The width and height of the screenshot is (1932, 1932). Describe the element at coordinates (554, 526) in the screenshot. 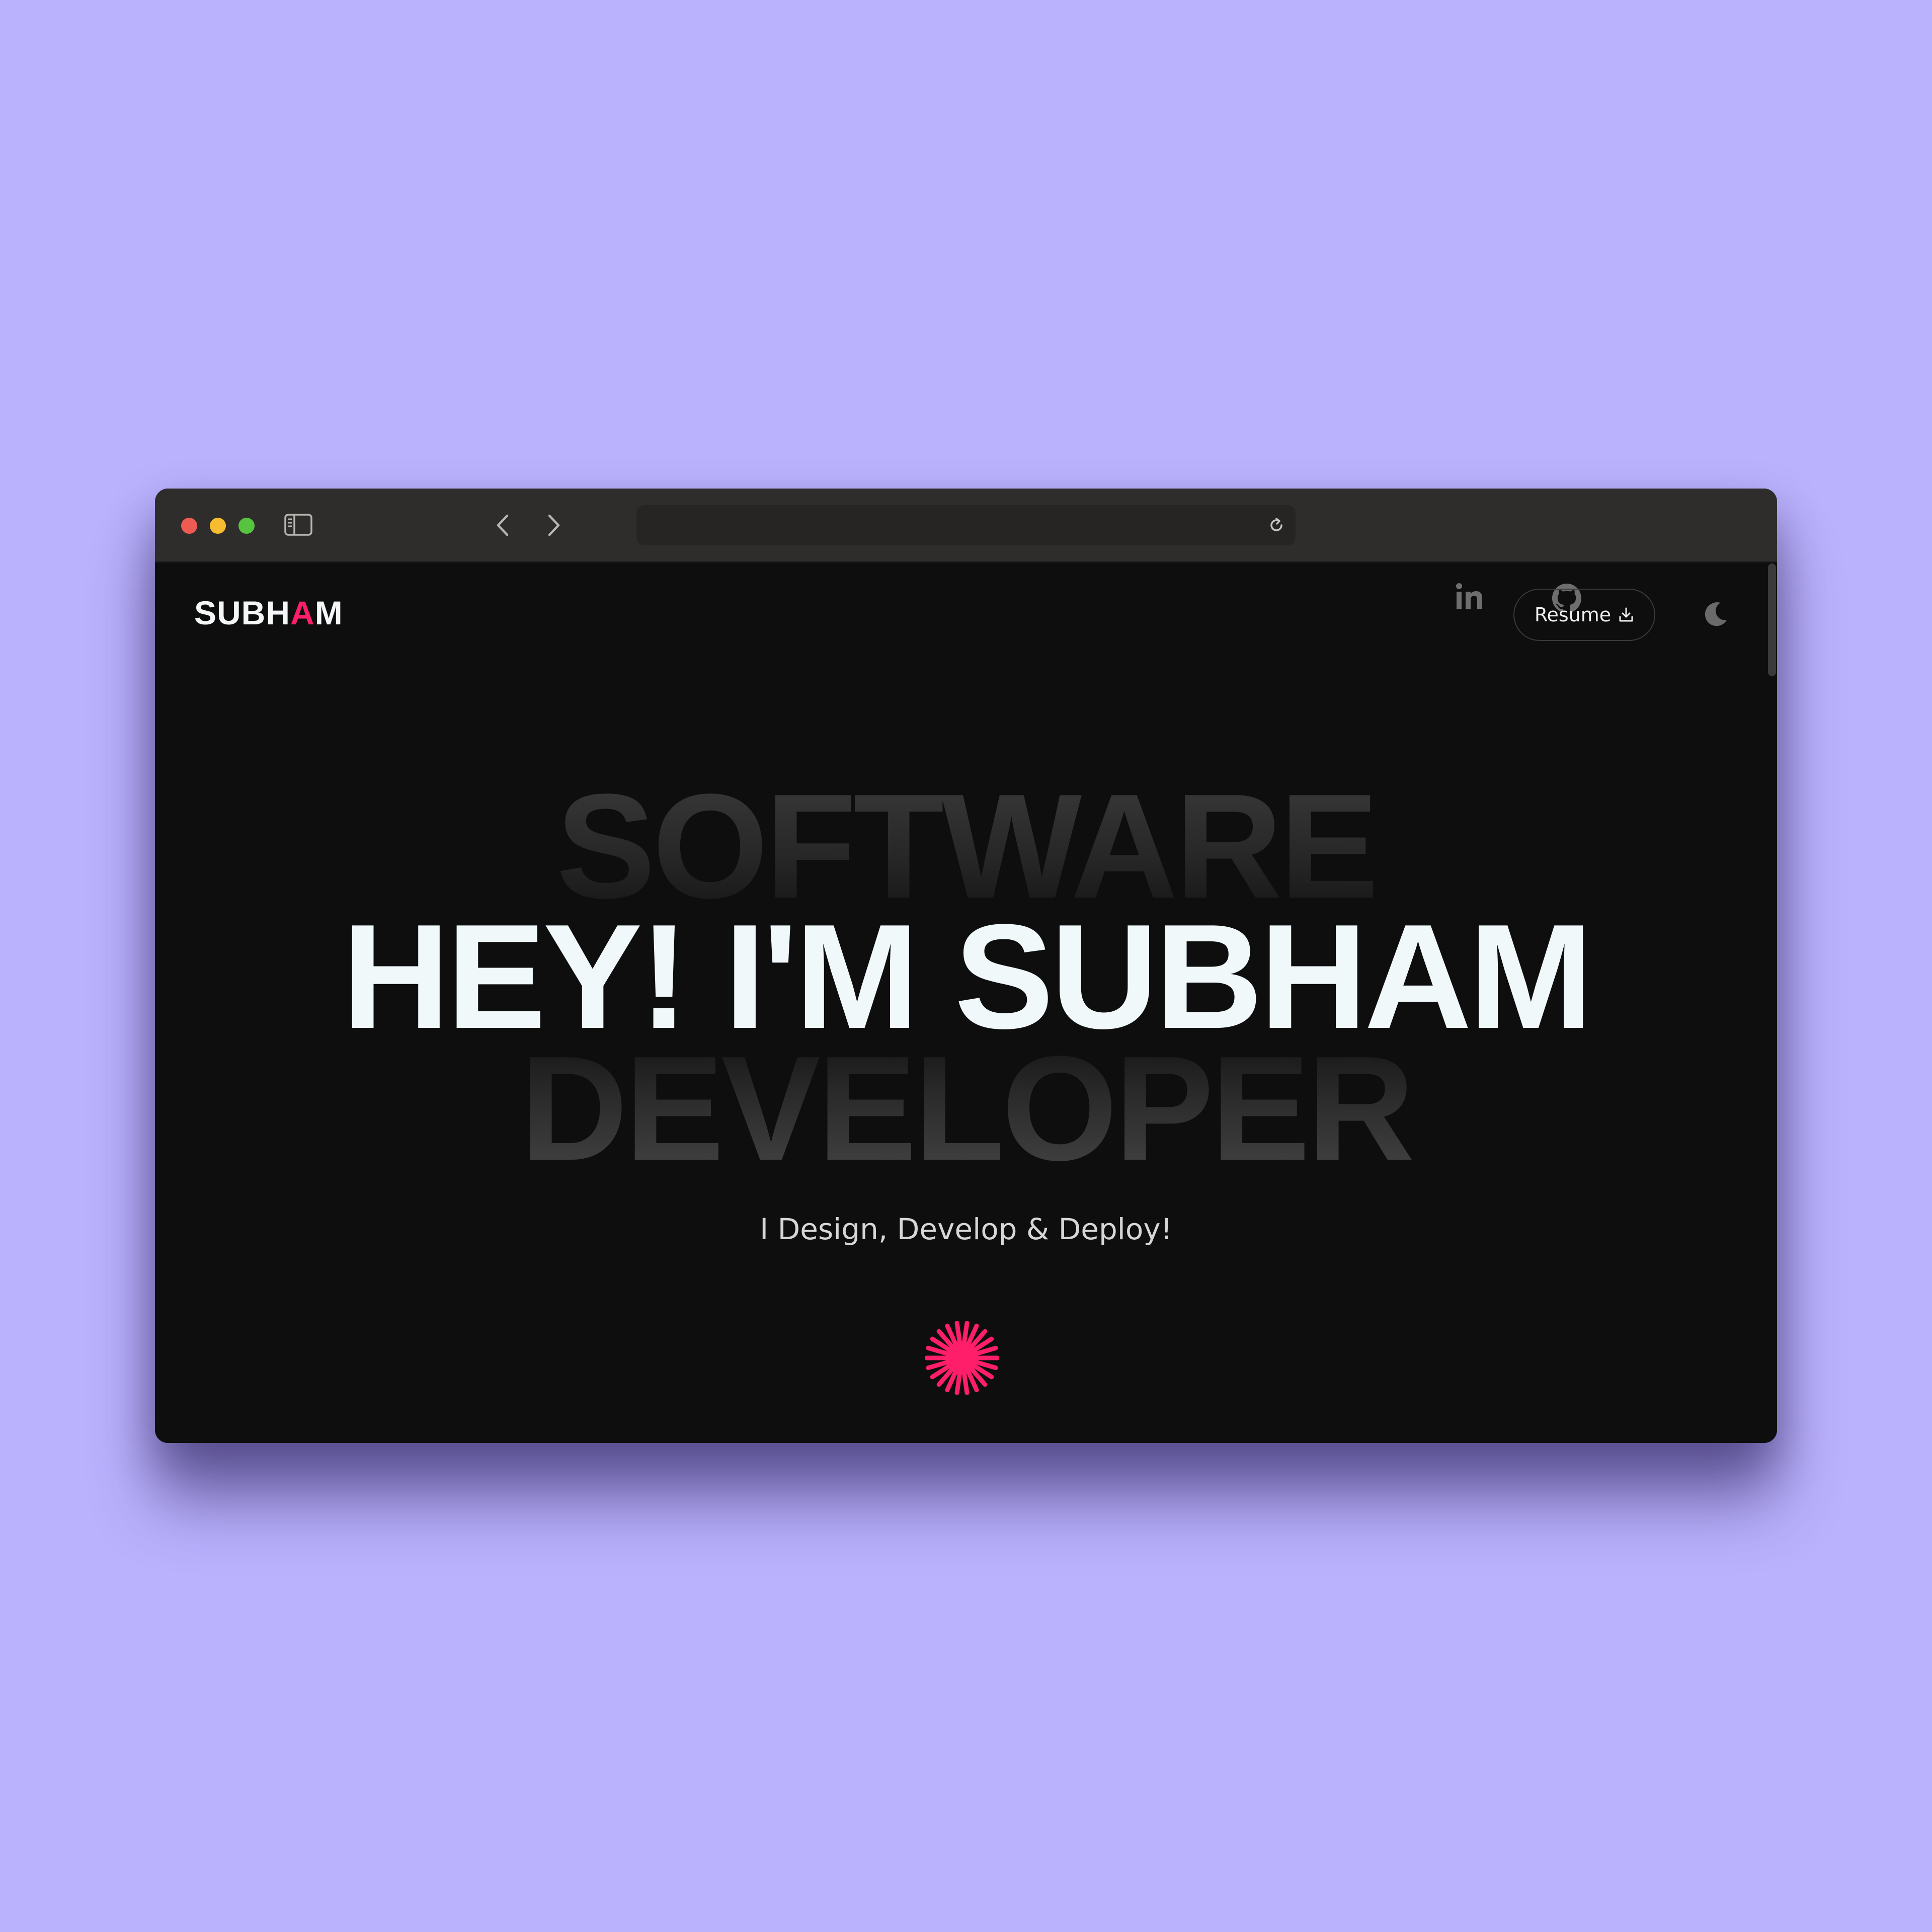

I see `chevron-right-icon` at that location.